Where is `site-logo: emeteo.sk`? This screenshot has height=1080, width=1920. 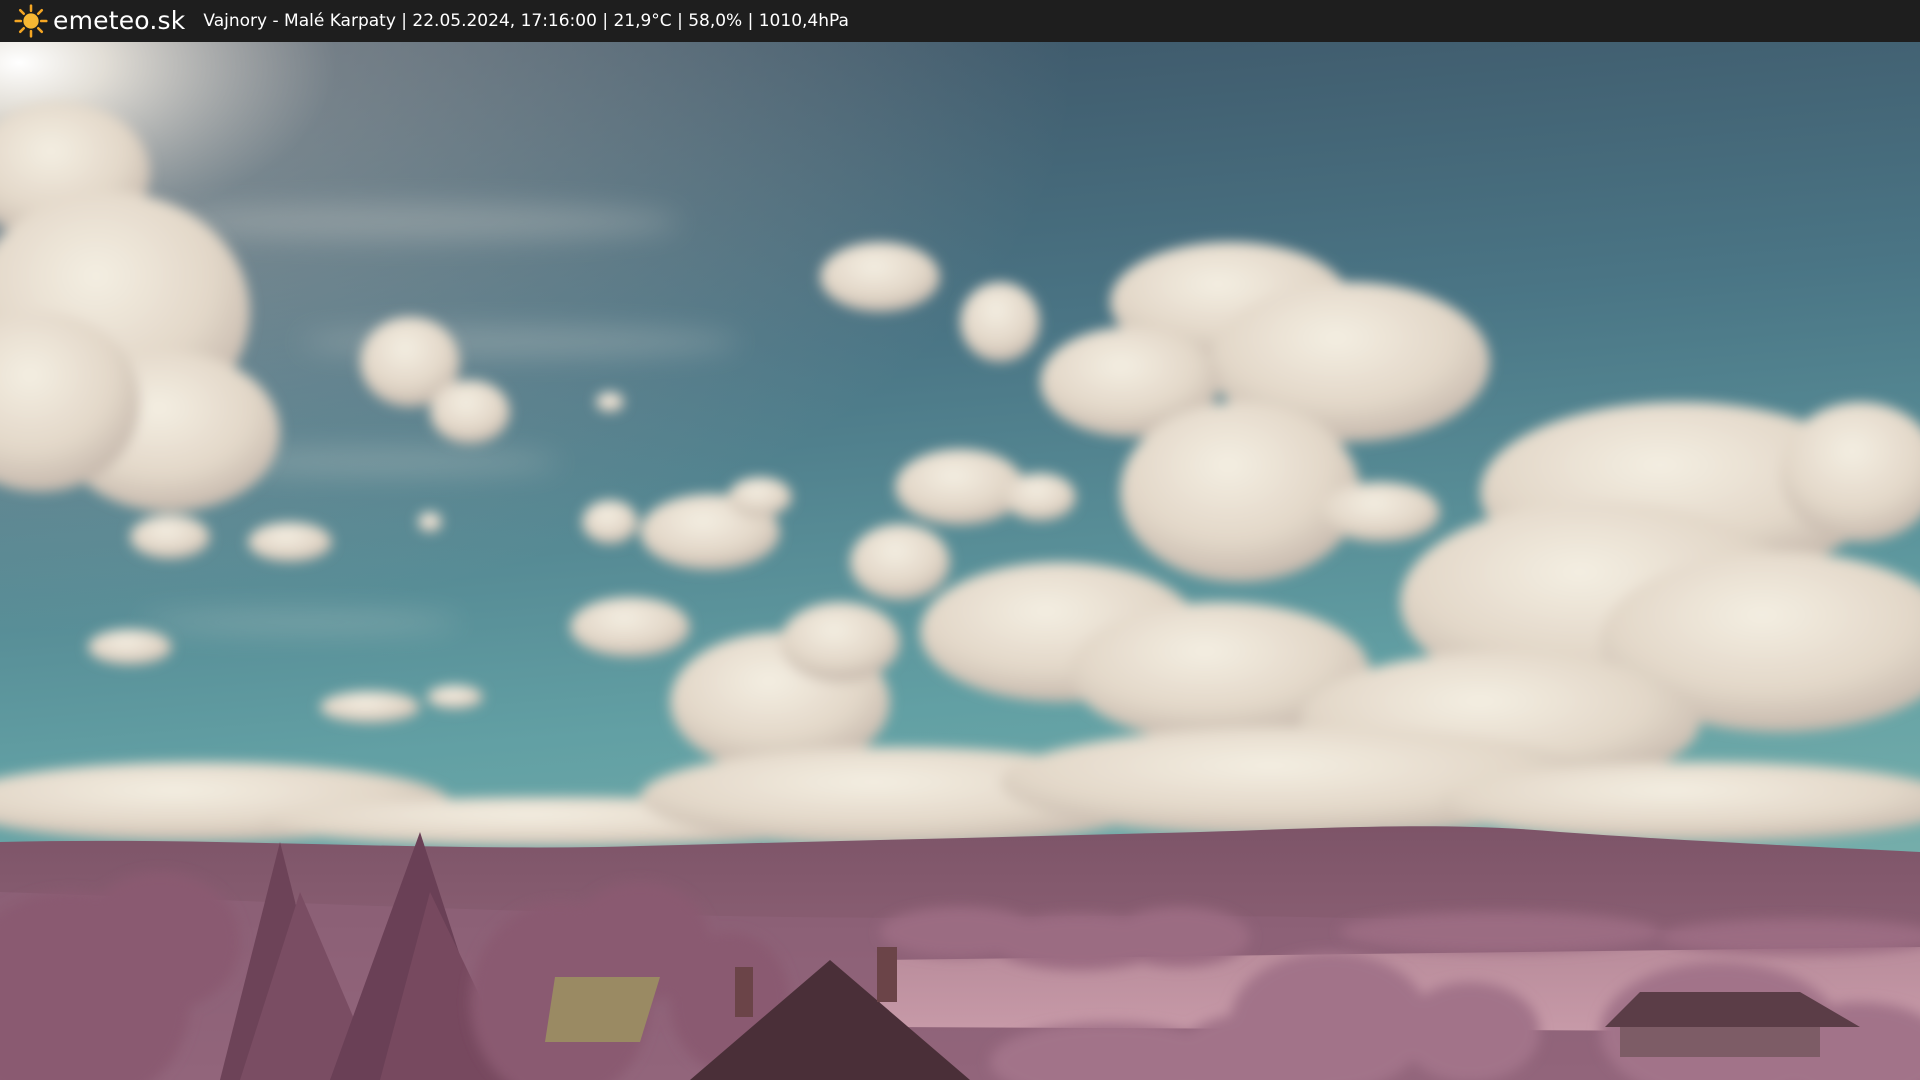 site-logo: emeteo.sk is located at coordinates (99, 21).